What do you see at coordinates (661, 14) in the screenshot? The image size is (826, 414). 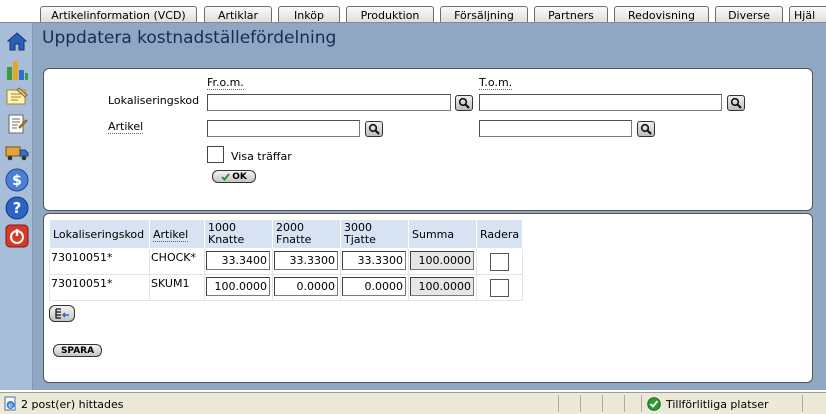 I see `tab-redovisning: Redovisning` at bounding box center [661, 14].